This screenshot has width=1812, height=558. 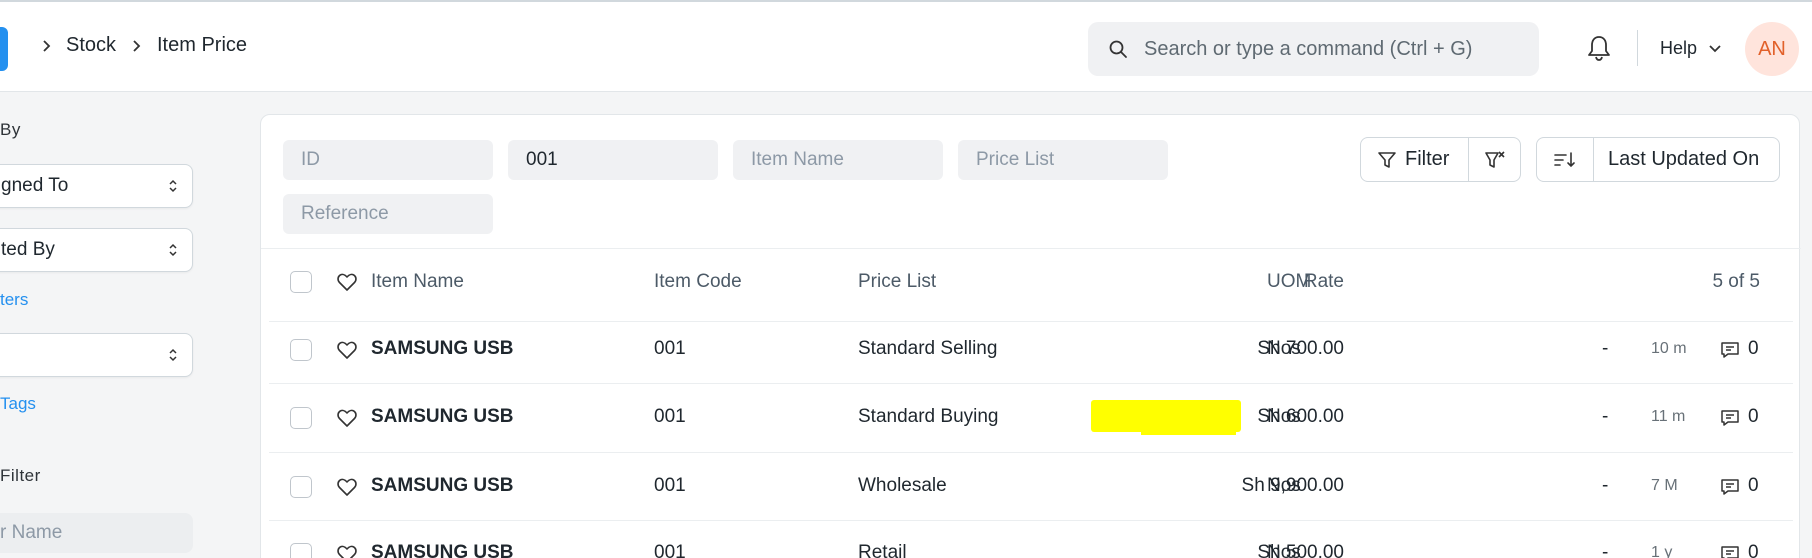 I want to click on id-filter: ID, so click(x=388, y=160).